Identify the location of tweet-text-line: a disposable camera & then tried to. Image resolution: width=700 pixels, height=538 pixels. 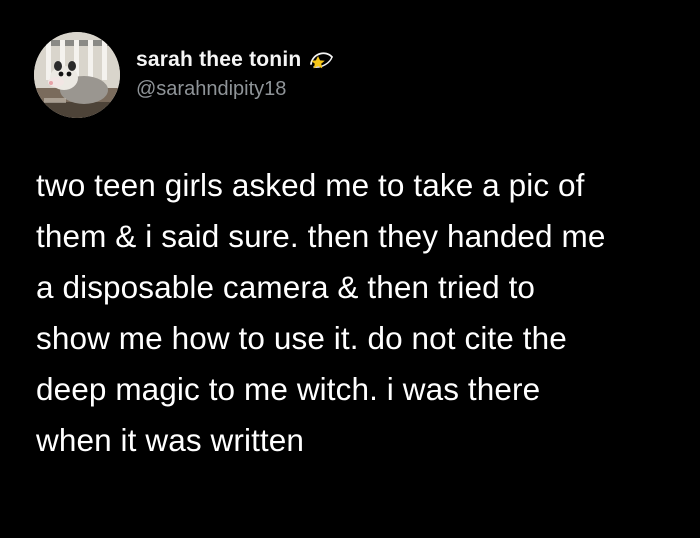
(286, 287).